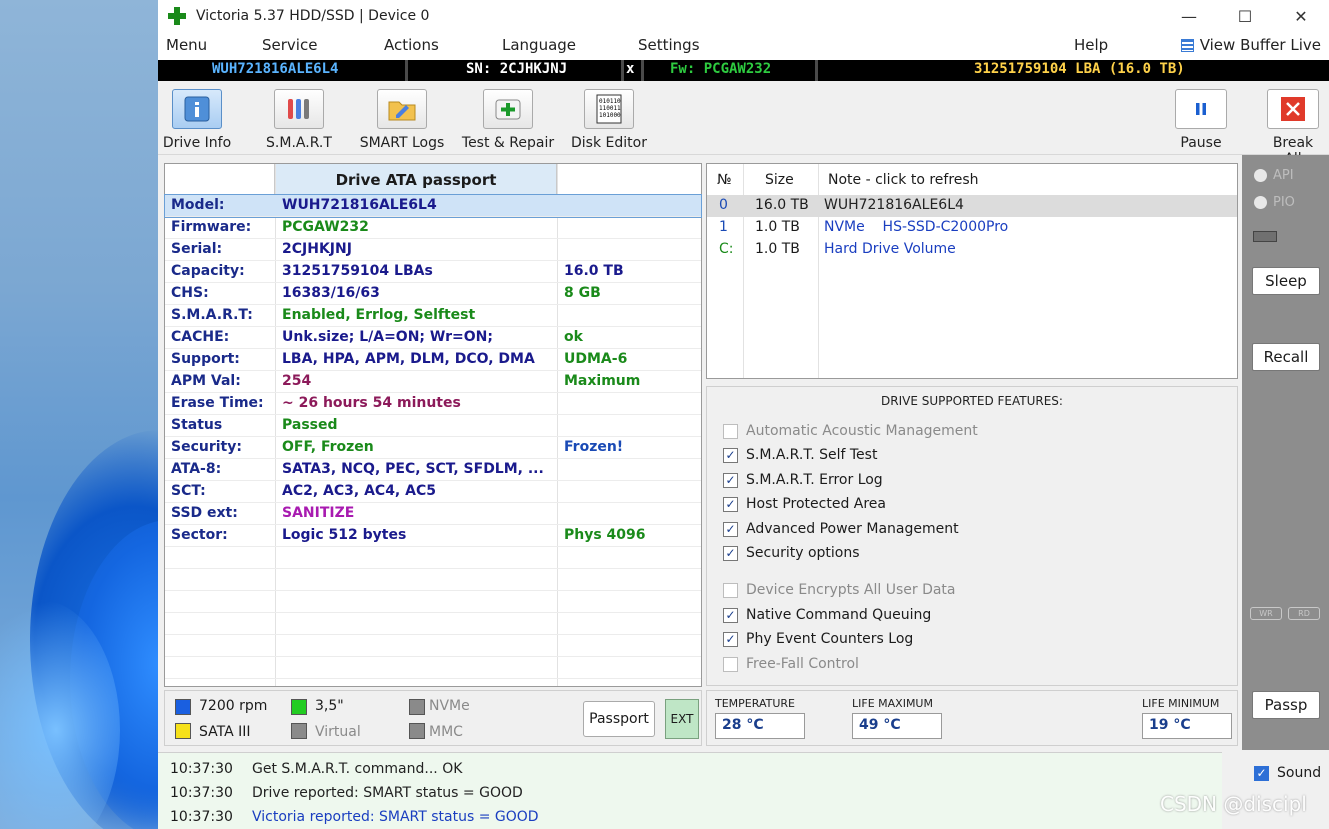 The height and width of the screenshot is (829, 1329). Describe the element at coordinates (1301, 16) in the screenshot. I see `close-icon: ✕` at that location.